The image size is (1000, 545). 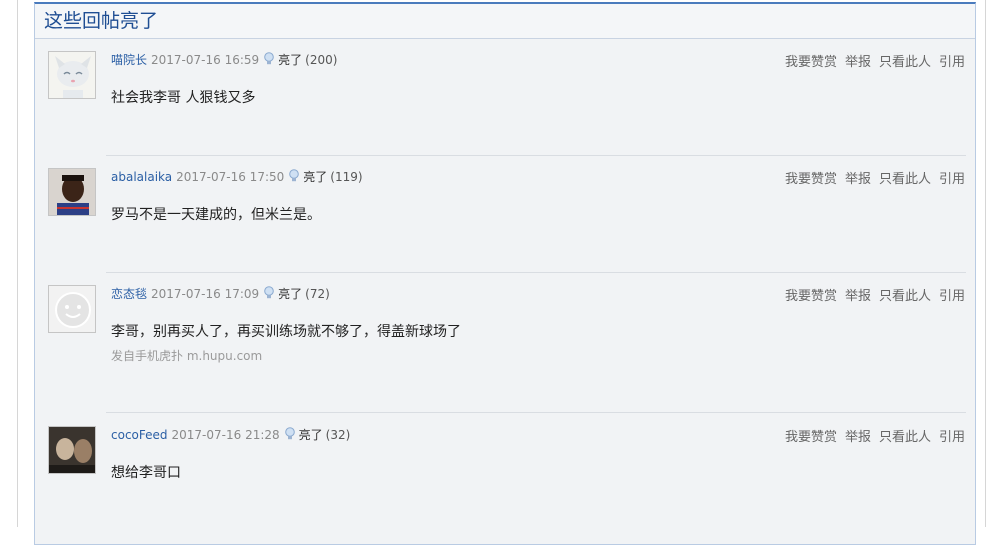 What do you see at coordinates (146, 473) in the screenshot?
I see `post-content: 想给李哥口` at bounding box center [146, 473].